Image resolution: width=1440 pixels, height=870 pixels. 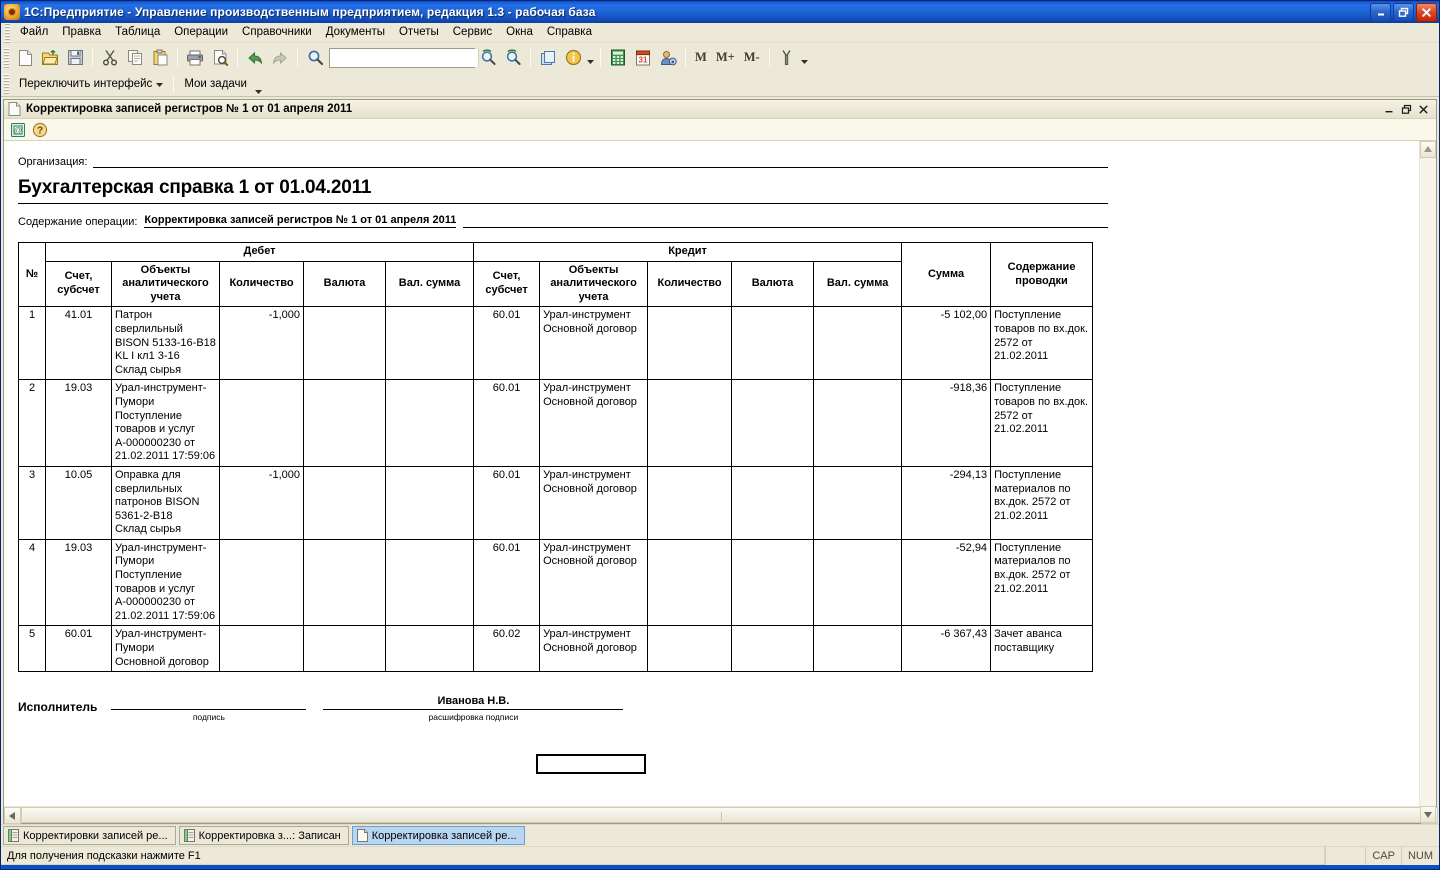 I want to click on minimize-button, so click(x=1380, y=12).